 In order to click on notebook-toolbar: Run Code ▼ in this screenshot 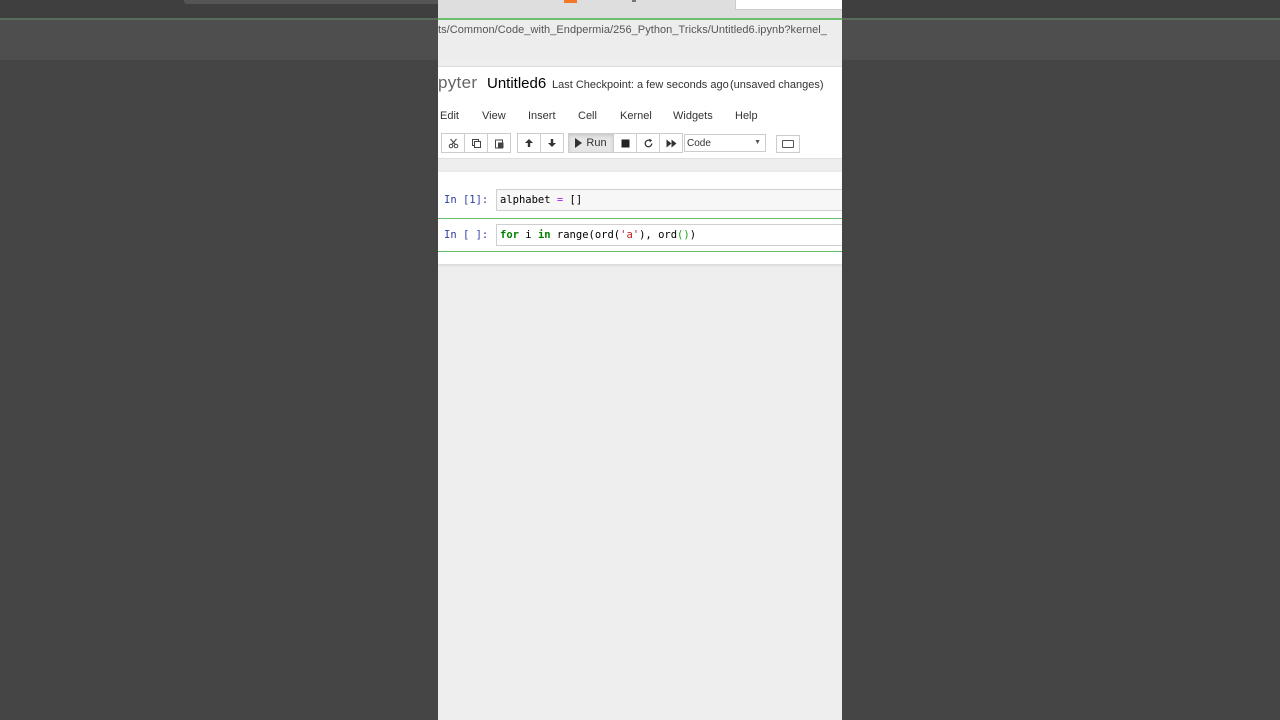, I will do `click(640, 144)`.